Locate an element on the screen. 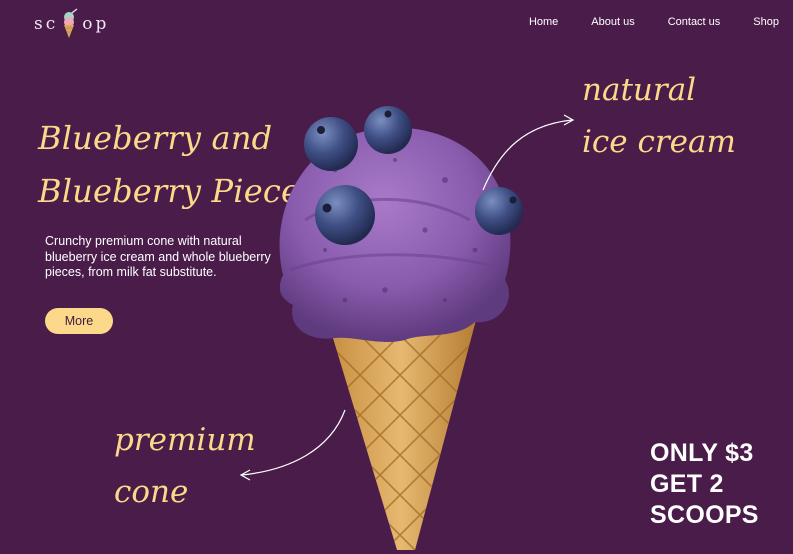 The image size is (793, 554). main-nav: Home About us Contact us Shop is located at coordinates (654, 22).